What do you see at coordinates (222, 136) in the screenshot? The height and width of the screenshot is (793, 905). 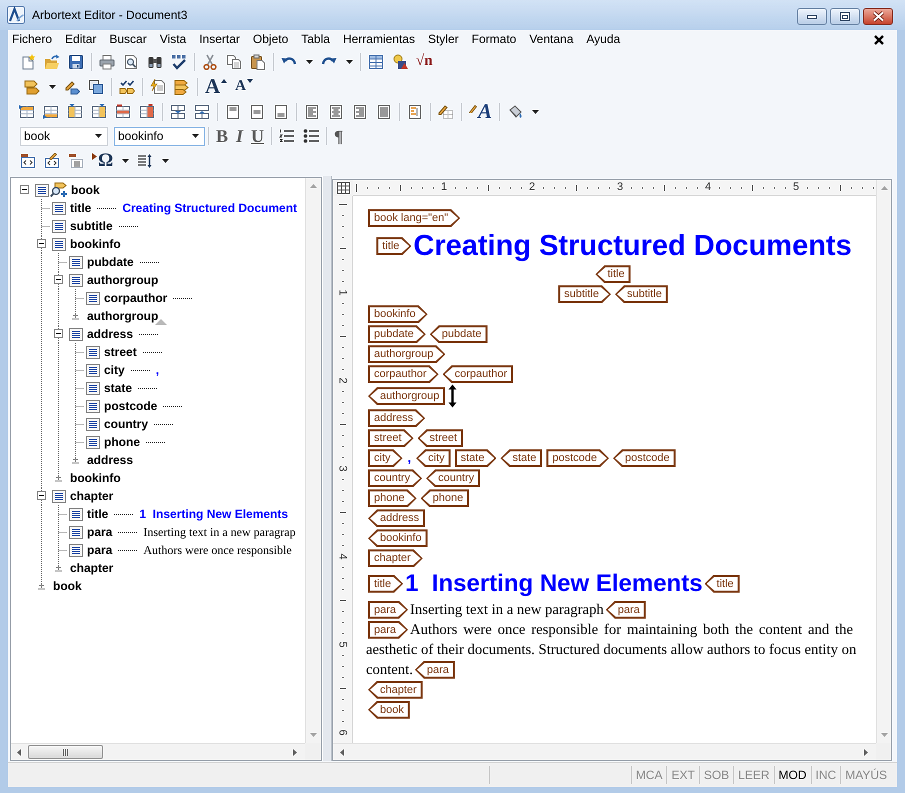 I see `bold-button: B` at bounding box center [222, 136].